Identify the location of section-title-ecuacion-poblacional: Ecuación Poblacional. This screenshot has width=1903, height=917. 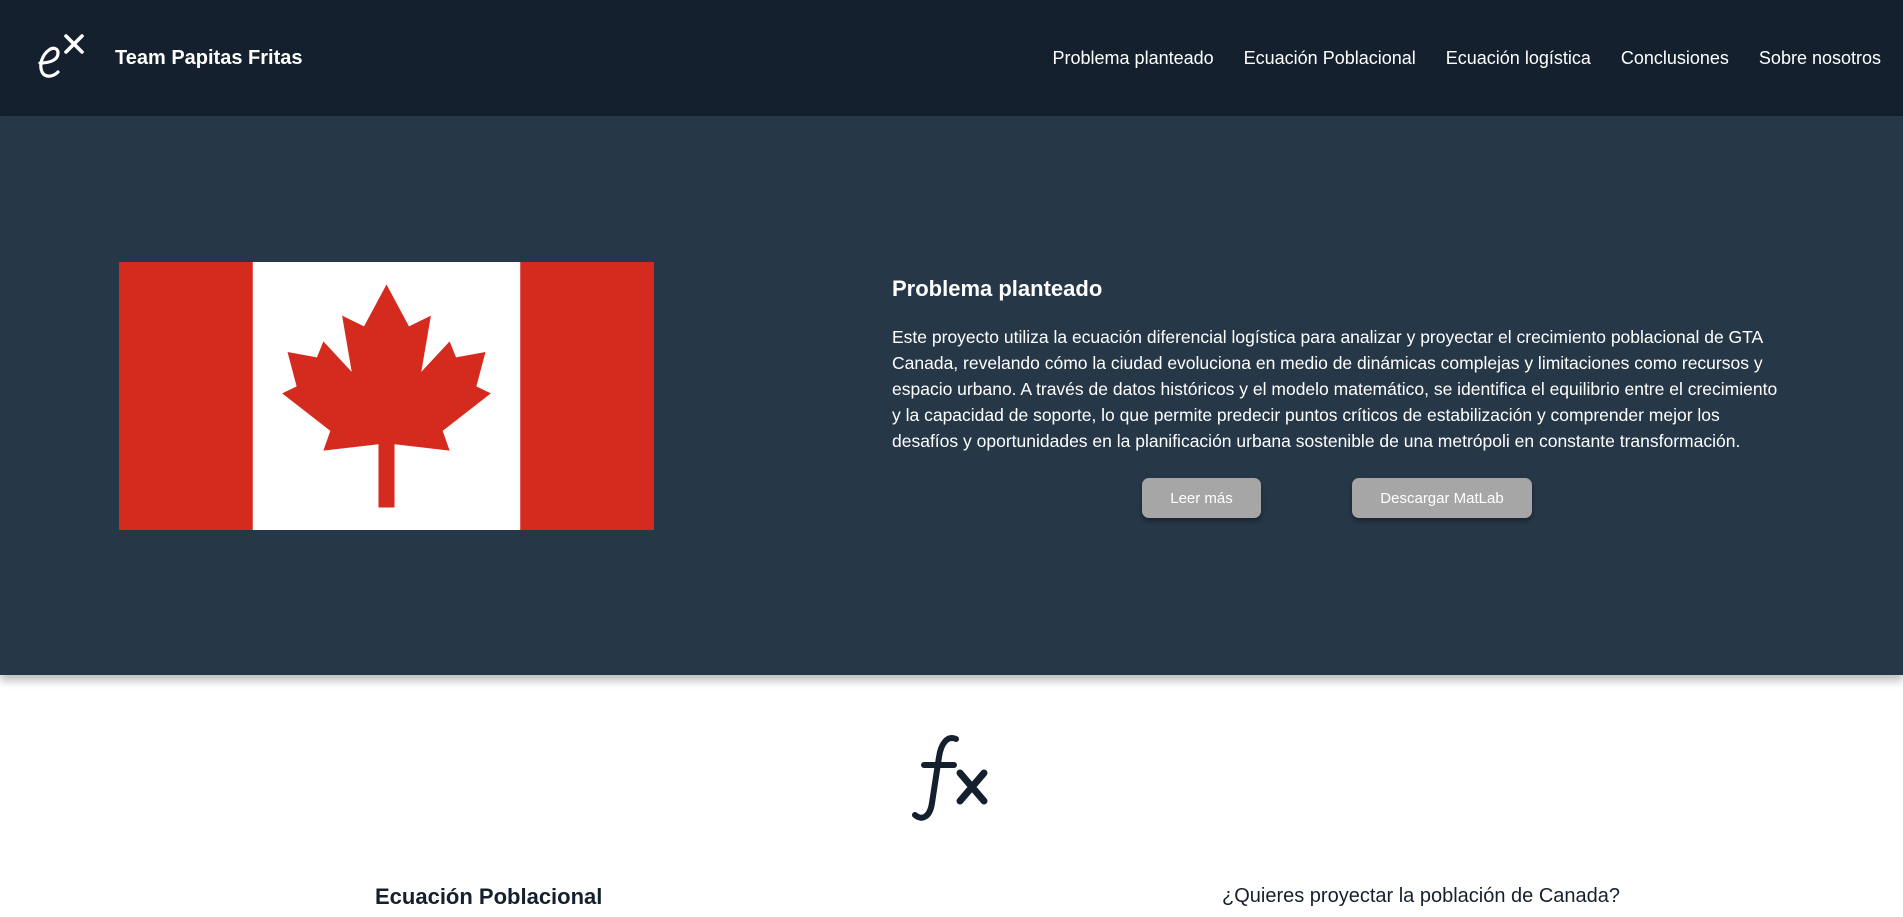
(489, 896).